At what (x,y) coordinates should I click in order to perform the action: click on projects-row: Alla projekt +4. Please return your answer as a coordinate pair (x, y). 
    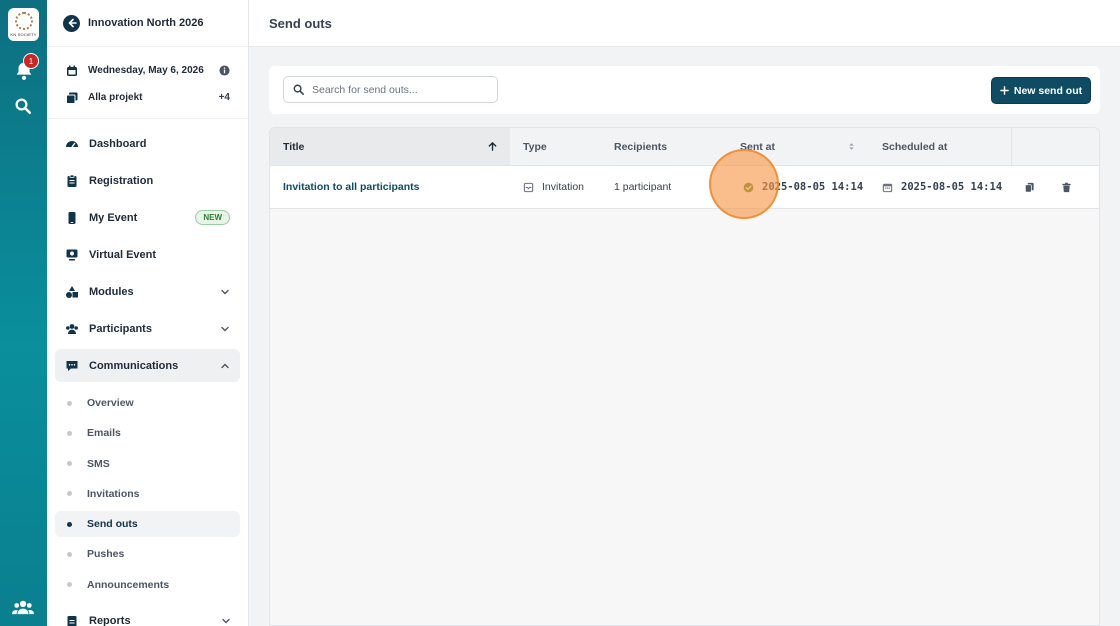
    Looking at the image, I should click on (147, 97).